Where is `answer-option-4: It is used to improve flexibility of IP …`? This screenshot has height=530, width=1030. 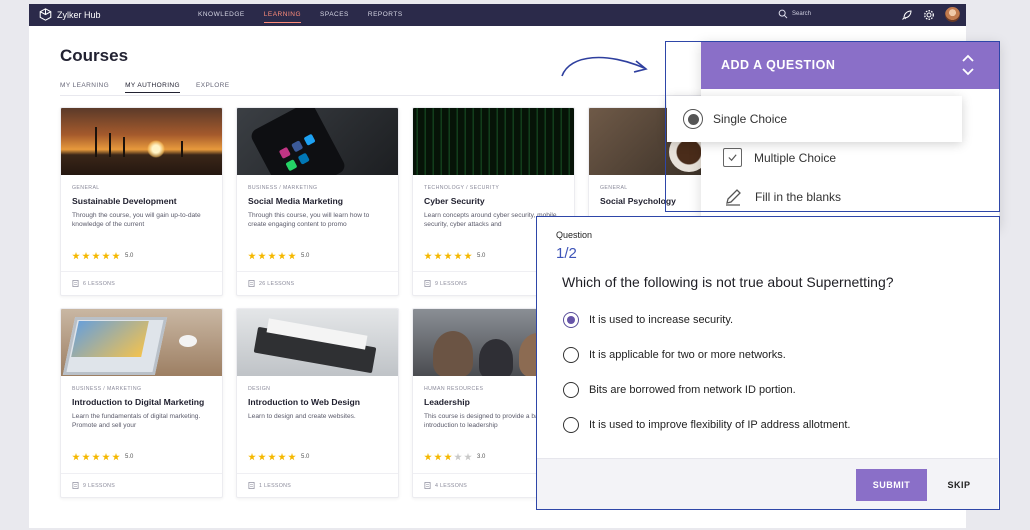 answer-option-4: It is used to improve flexibility of IP … is located at coordinates (706, 425).